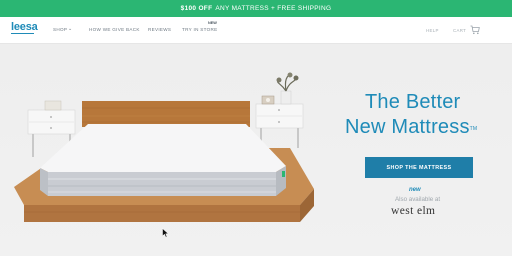  I want to click on headline-line-2-wrap: New MattressTM, so click(425, 127).